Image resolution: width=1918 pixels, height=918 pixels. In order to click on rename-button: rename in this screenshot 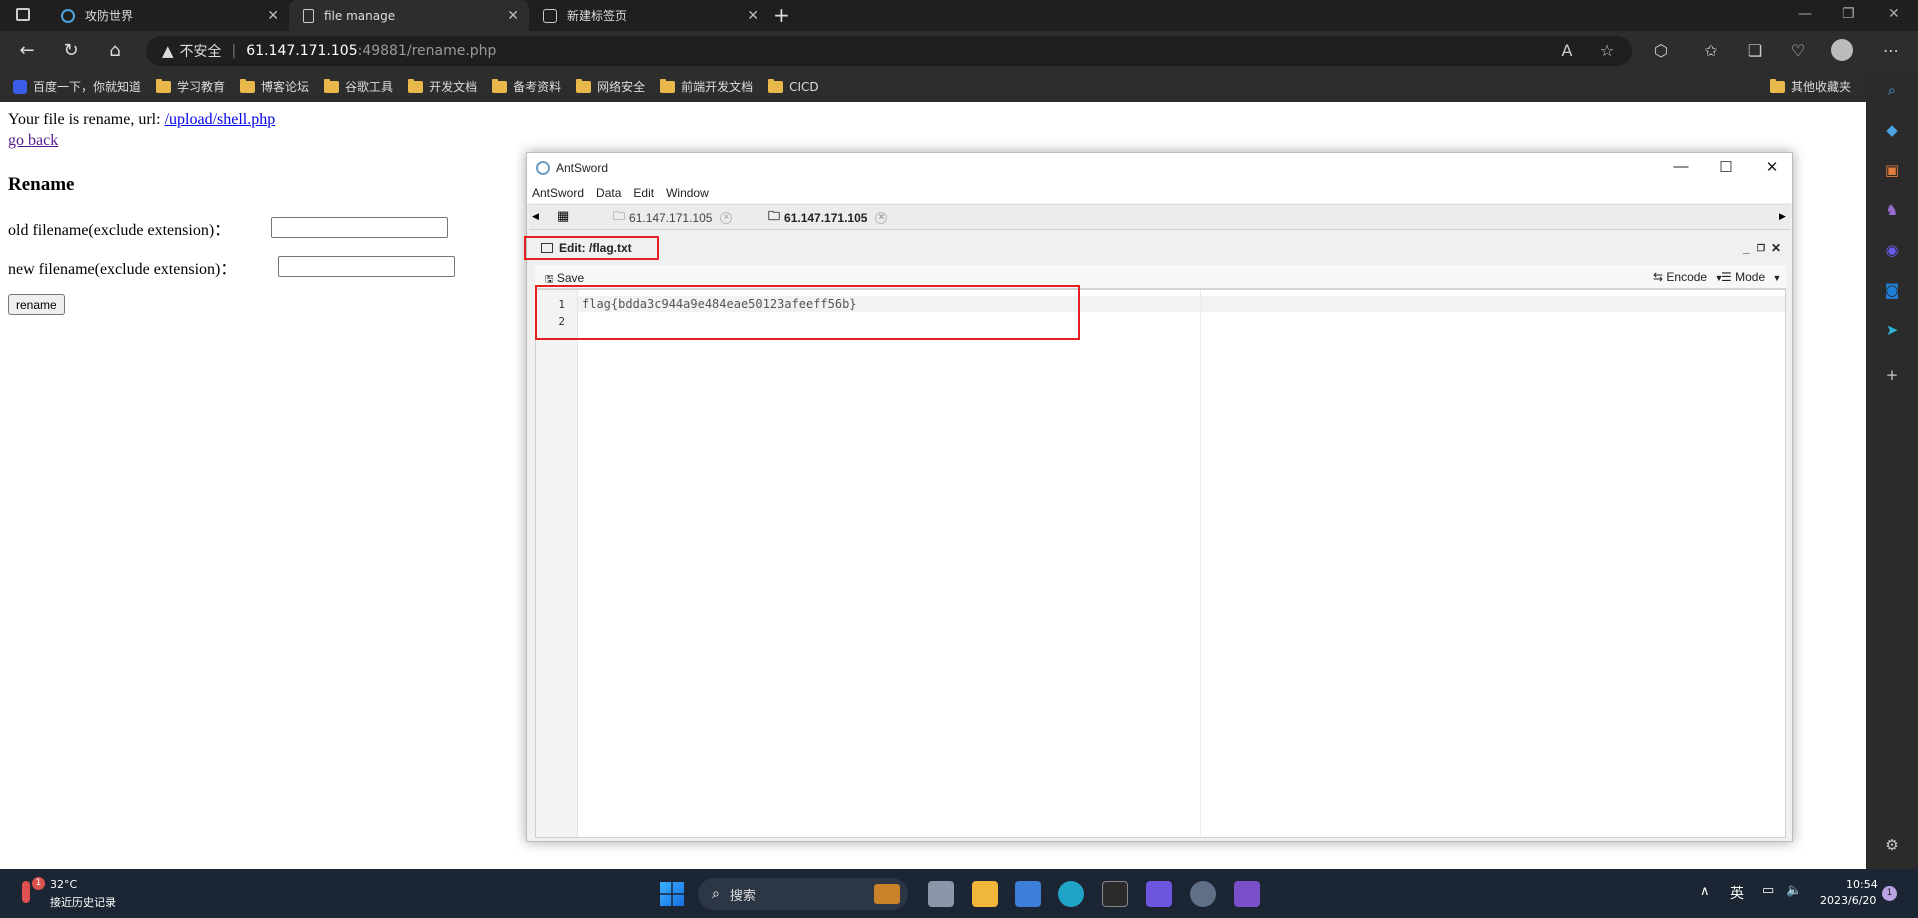, I will do `click(36, 304)`.